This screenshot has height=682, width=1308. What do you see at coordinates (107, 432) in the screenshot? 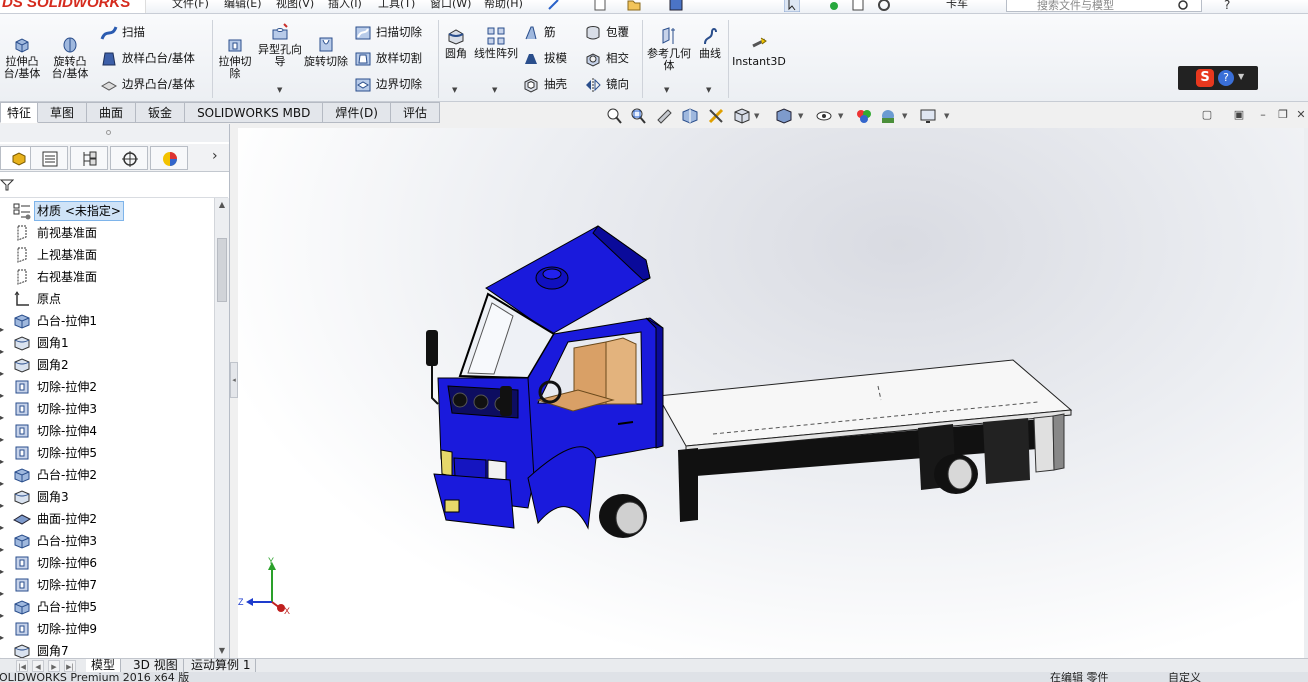
I see `tree-item: ▸ 切除-拉伸4` at bounding box center [107, 432].